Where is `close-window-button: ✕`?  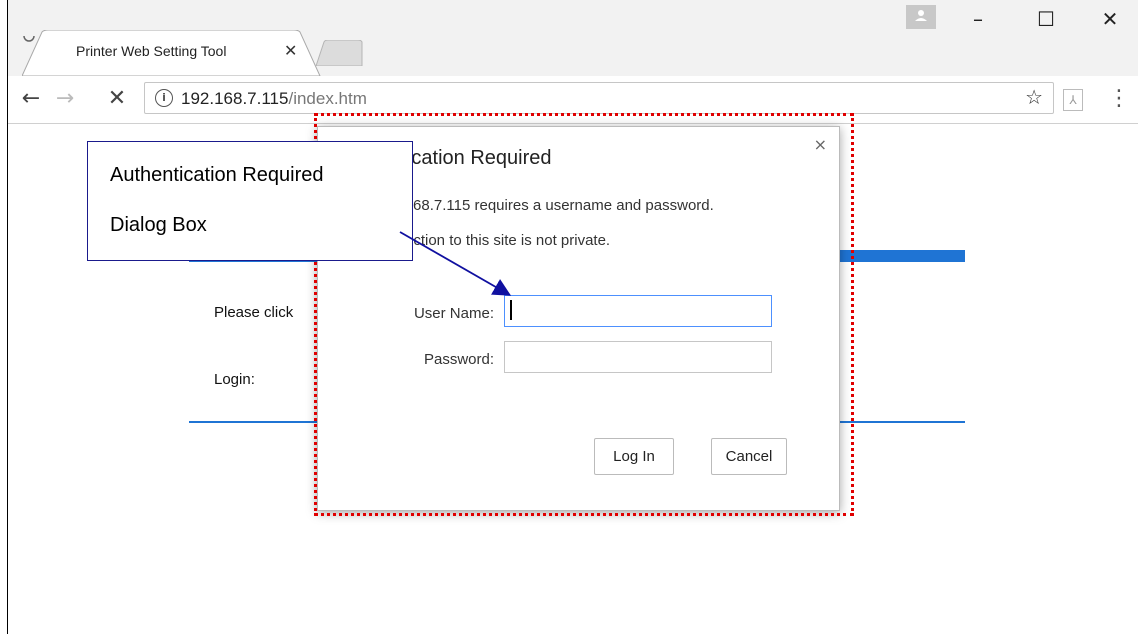
close-window-button: ✕ is located at coordinates (1110, 19).